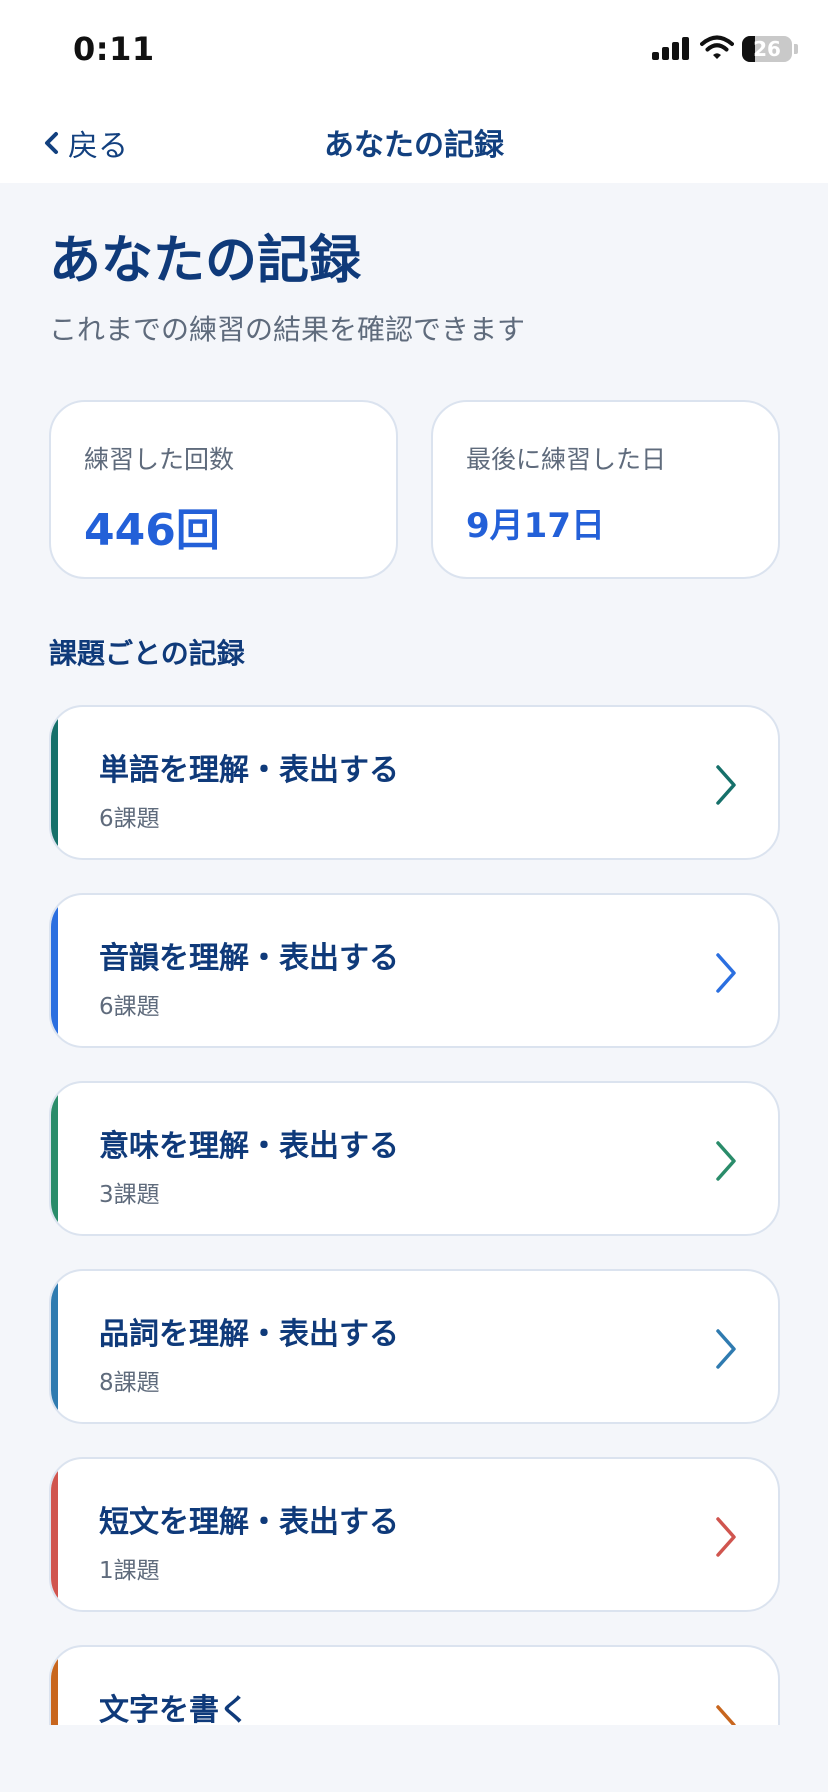 Image resolution: width=828 pixels, height=1792 pixels. I want to click on page-subtitle: これまでの練習の結果を確認できます, so click(287, 329).